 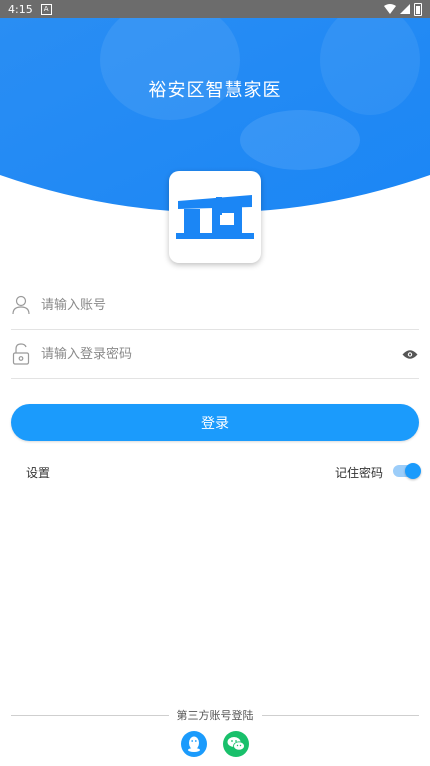 I want to click on app-title: 裕安区智慧家医, so click(x=215, y=90).